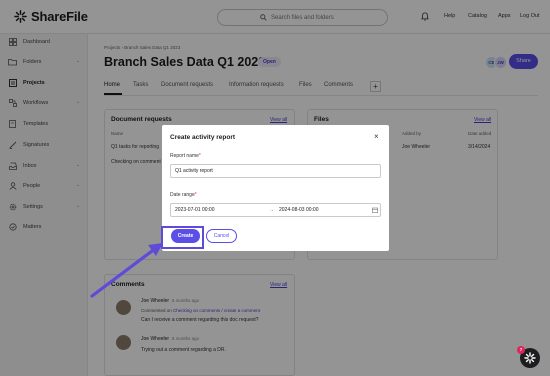 This screenshot has height=376, width=550. Describe the element at coordinates (126, 270) in the screenshot. I see `annotation-arrow-icon` at that location.